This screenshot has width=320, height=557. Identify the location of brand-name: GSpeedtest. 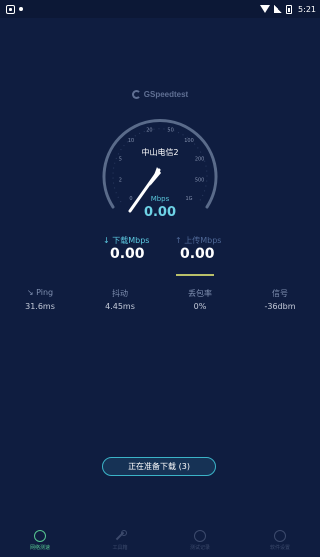
(166, 94).